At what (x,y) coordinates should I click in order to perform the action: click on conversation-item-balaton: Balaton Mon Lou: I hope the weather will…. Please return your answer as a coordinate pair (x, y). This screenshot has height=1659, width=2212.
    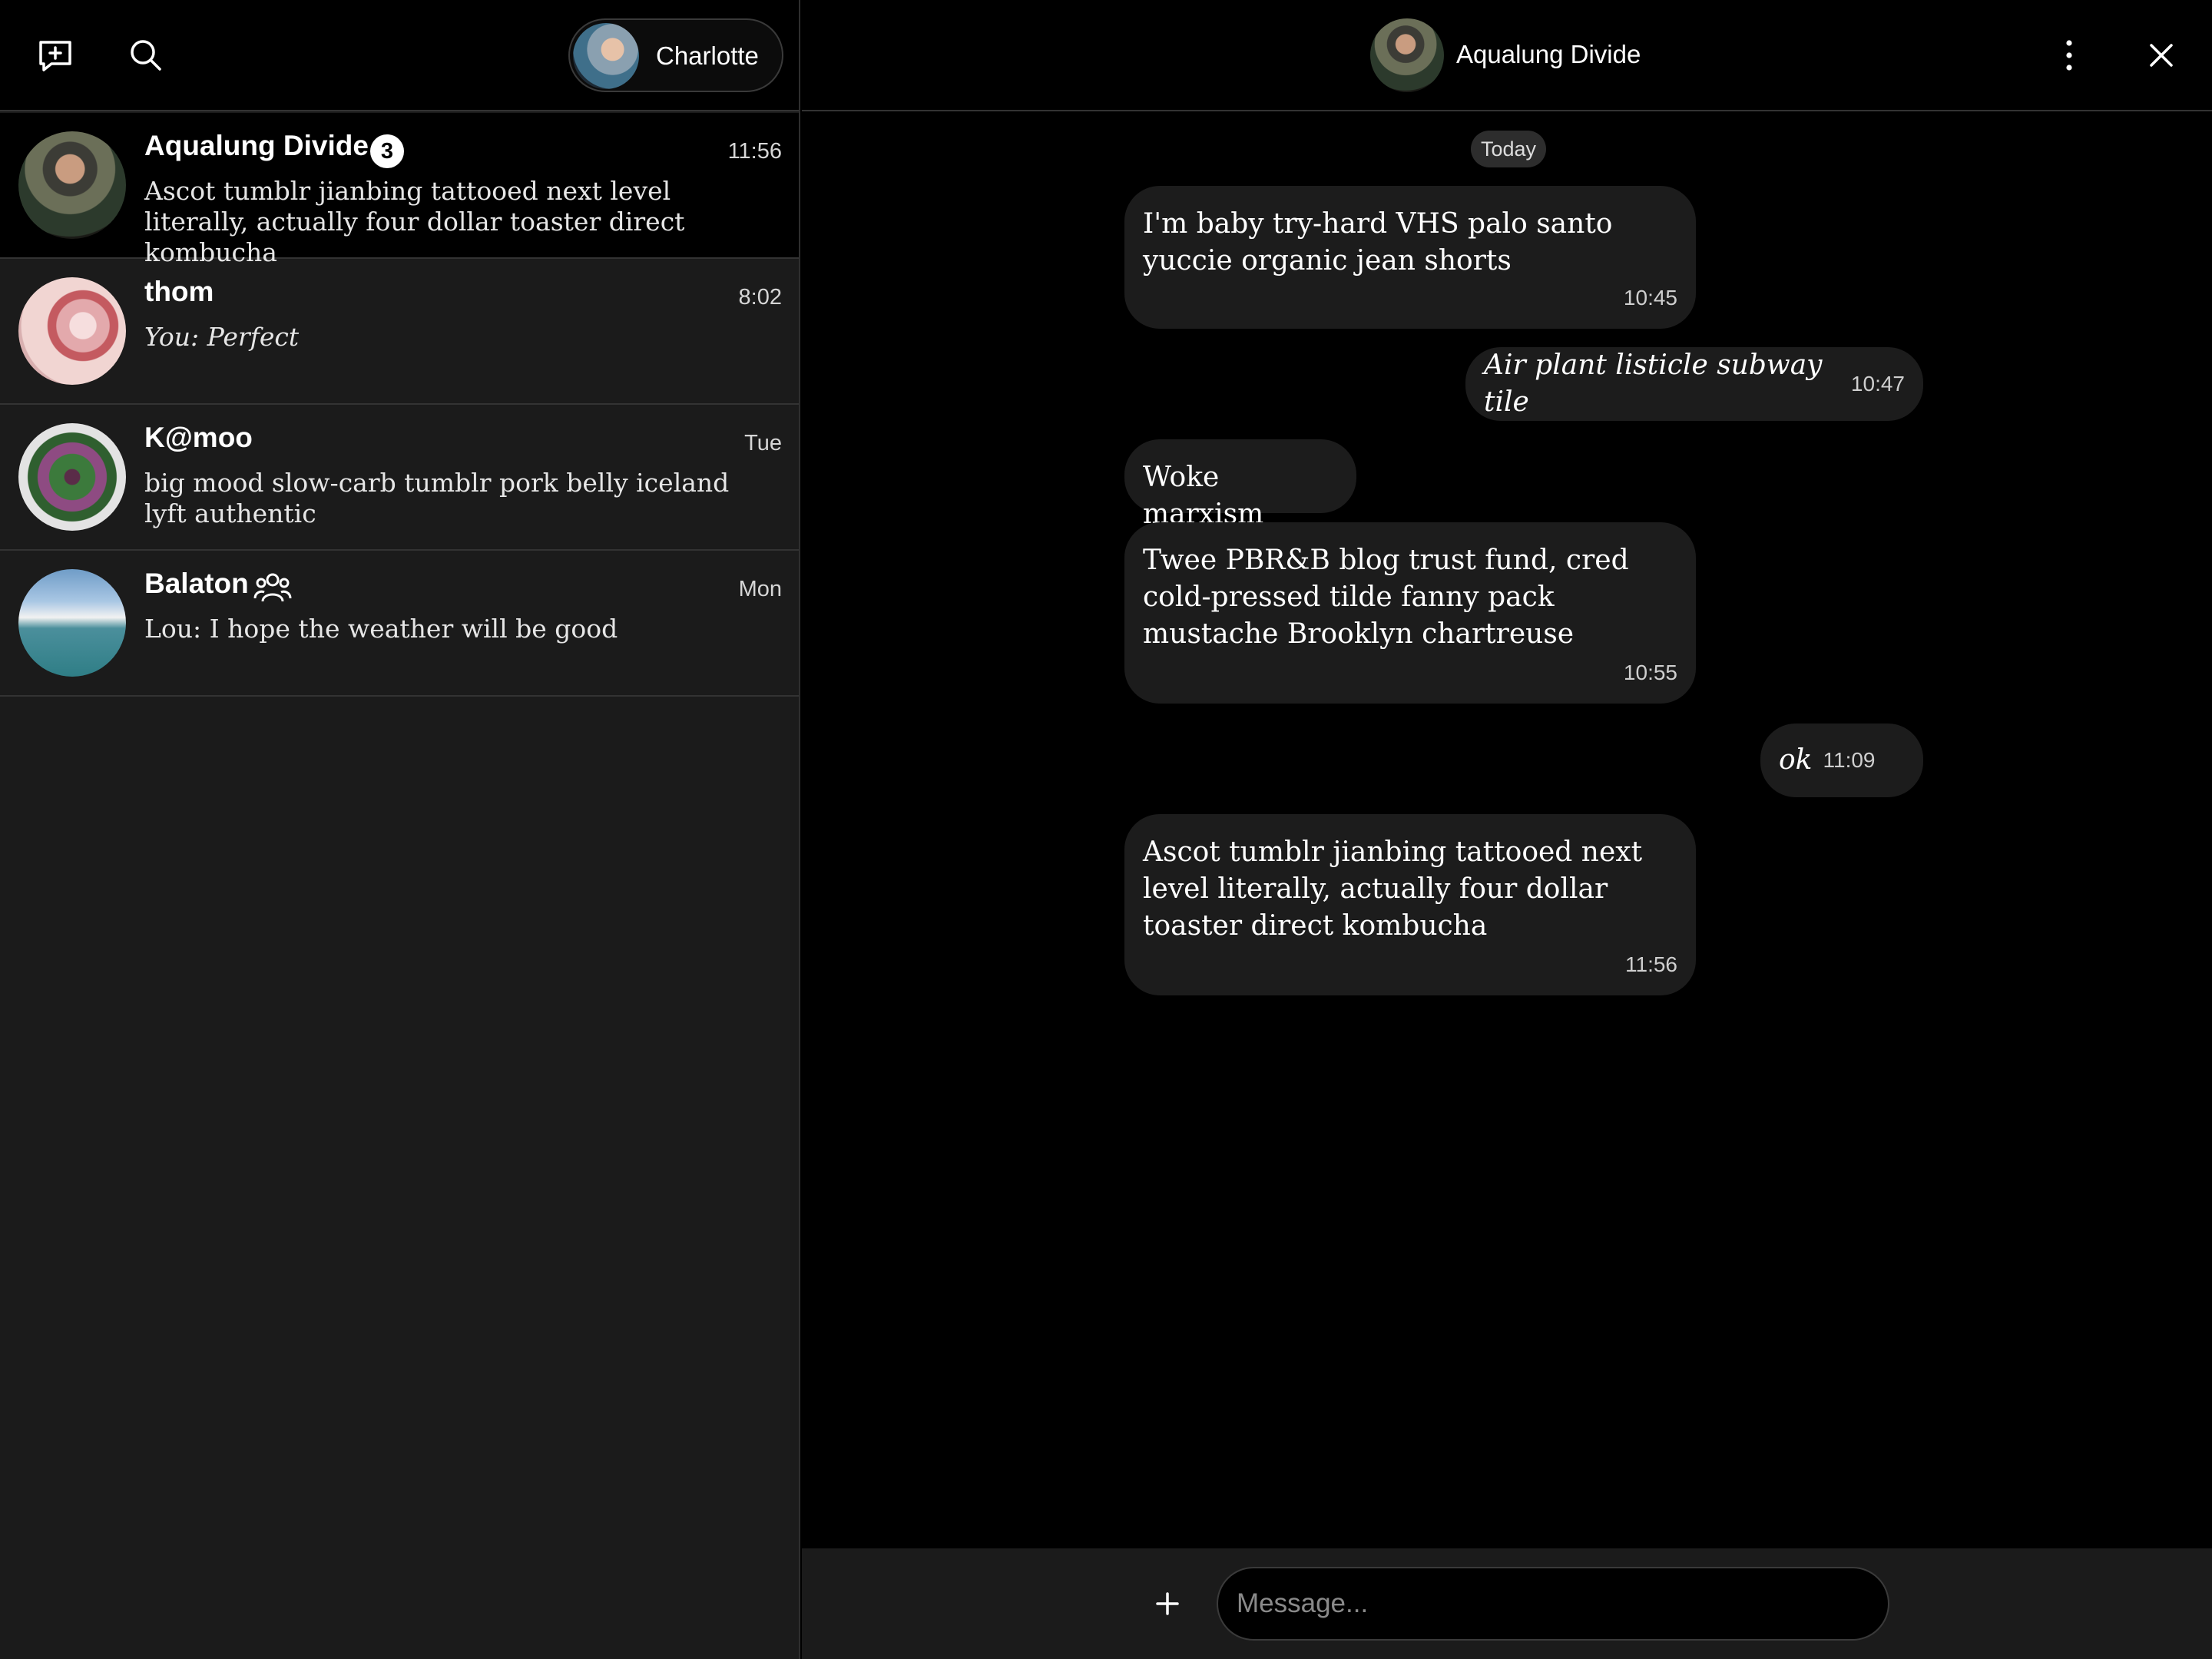
    Looking at the image, I should click on (399, 624).